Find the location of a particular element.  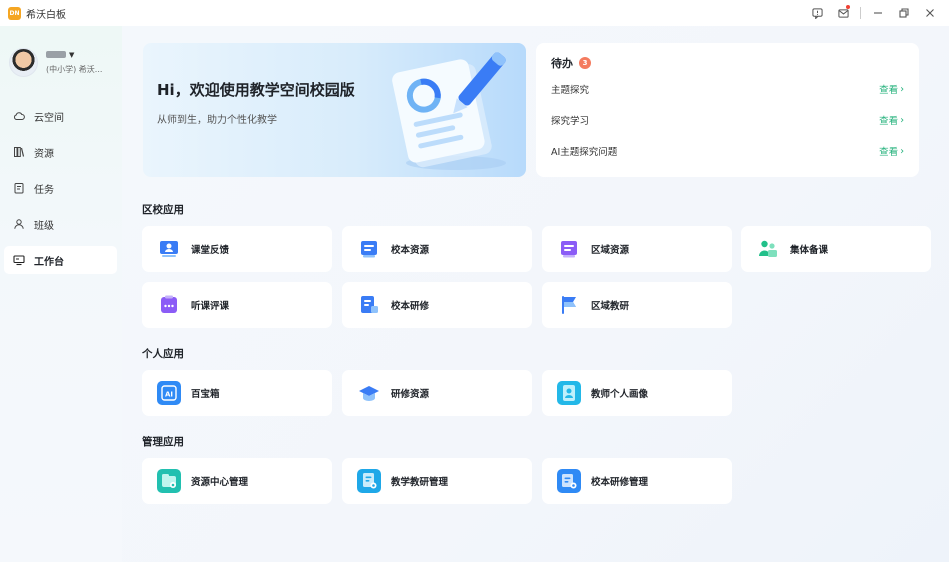

group-prepare-icon is located at coordinates (768, 249).